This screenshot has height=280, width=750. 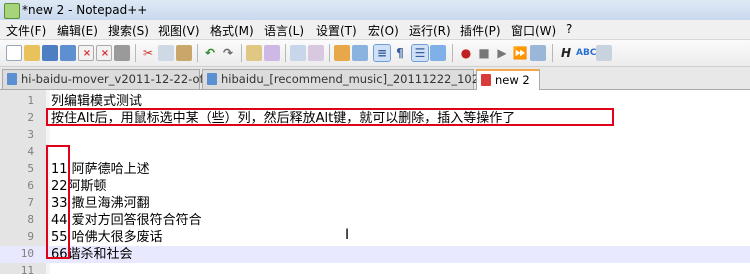 What do you see at coordinates (30, 100) in the screenshot?
I see `line-number: 1` at bounding box center [30, 100].